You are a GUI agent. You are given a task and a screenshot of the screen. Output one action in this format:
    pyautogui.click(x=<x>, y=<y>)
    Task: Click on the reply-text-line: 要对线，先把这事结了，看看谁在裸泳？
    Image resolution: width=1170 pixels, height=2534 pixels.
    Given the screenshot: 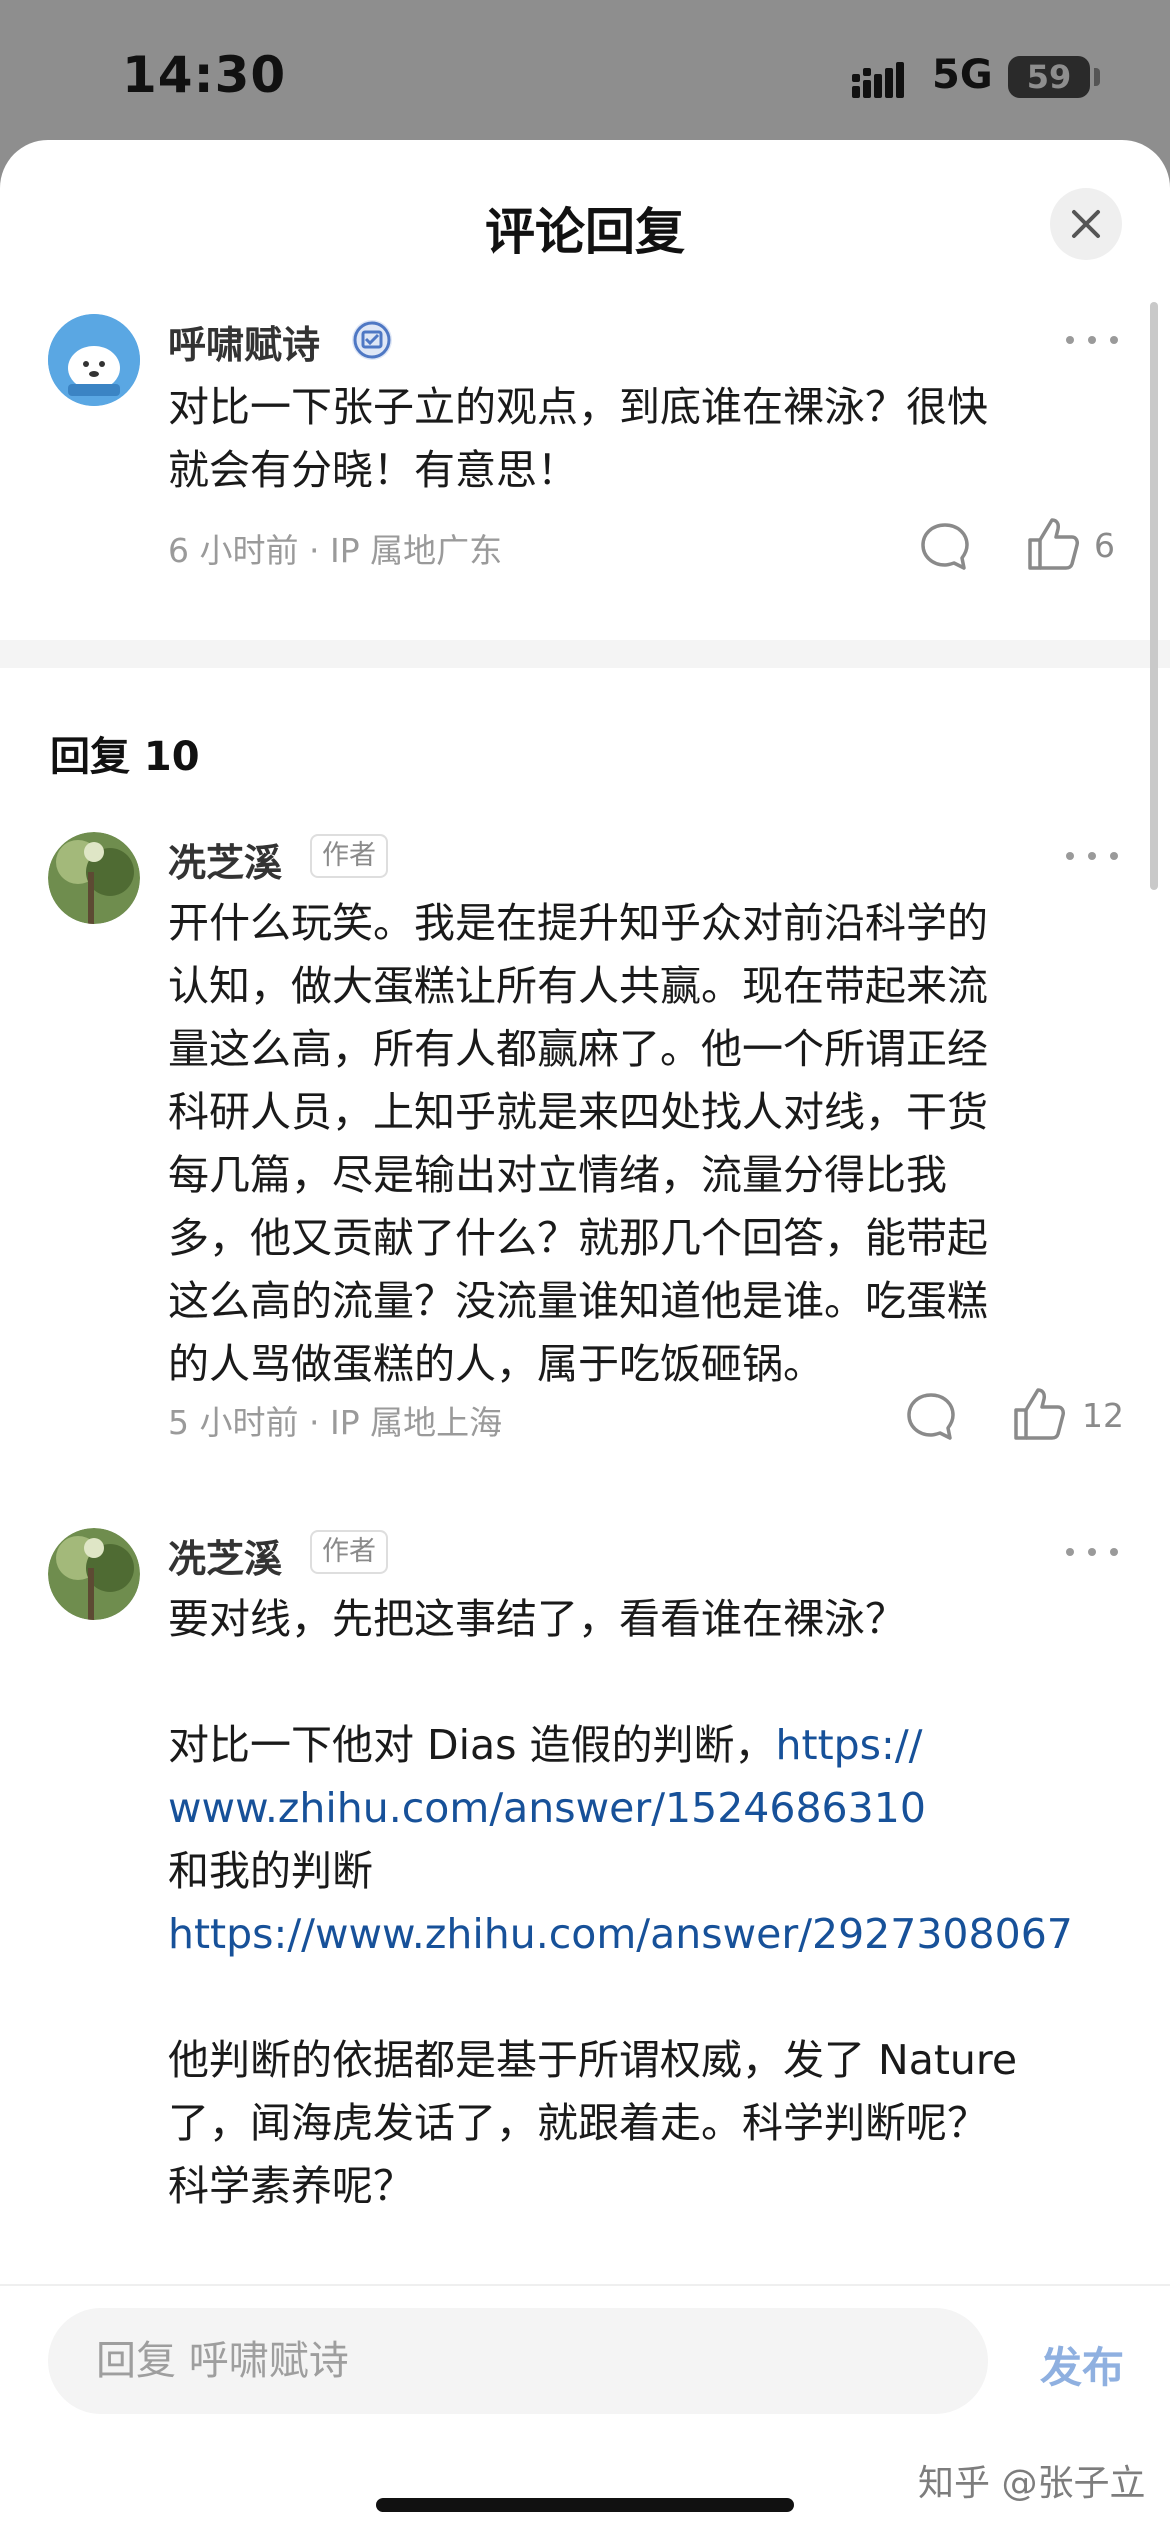 What is the action you would take?
    pyautogui.click(x=537, y=1619)
    